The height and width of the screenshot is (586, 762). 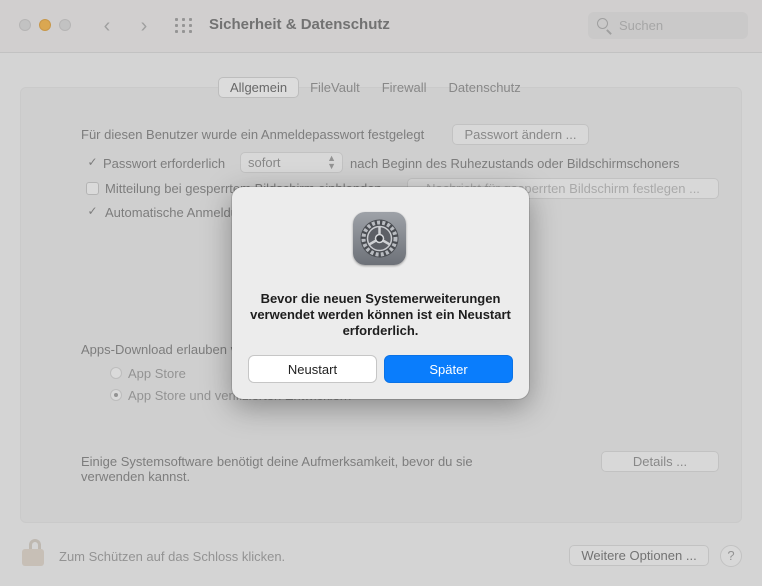 What do you see at coordinates (379, 238) in the screenshot?
I see `system-preferences-gear-icon` at bounding box center [379, 238].